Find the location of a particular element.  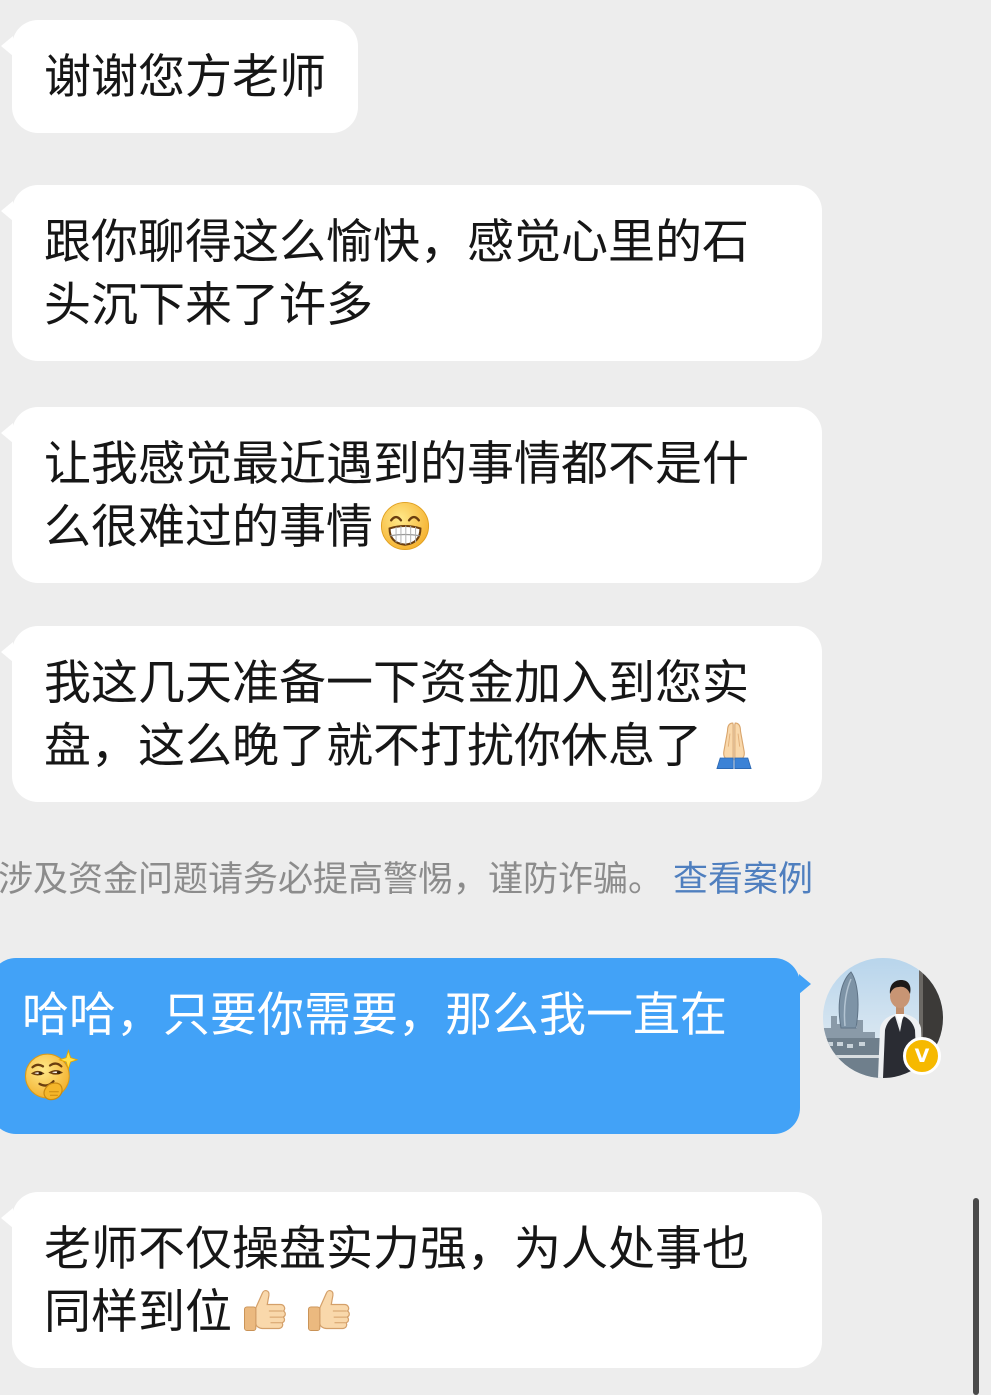

incoming-message-bubble: 跟你聊得这么愉快，感觉心里的石头沉下来了许多 is located at coordinates (411, 273).